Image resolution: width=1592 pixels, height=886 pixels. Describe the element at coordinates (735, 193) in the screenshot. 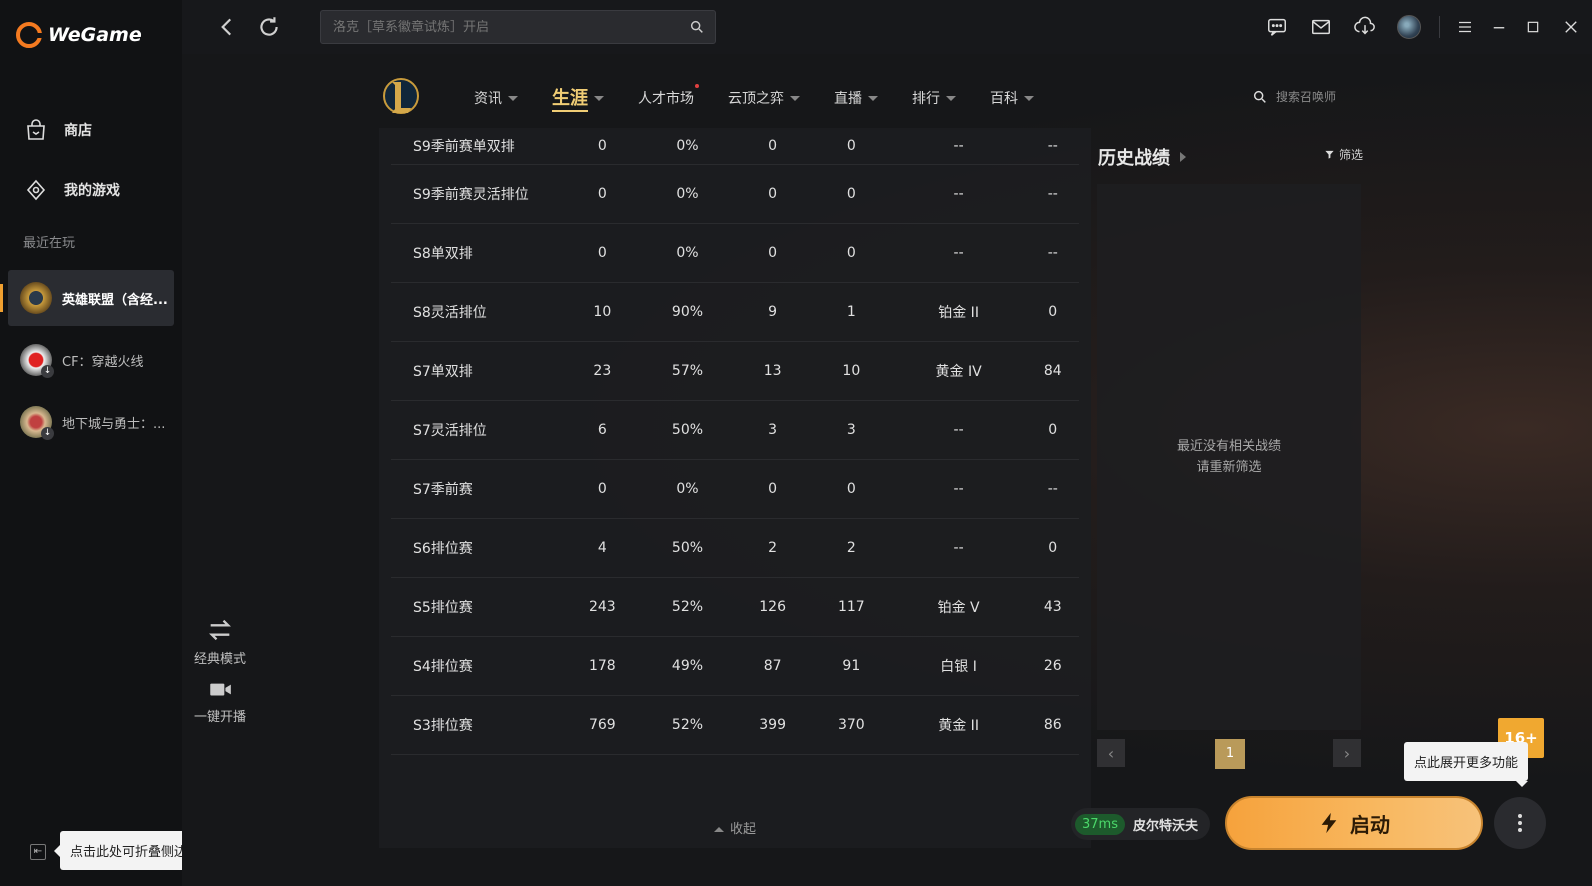

I see `table-row: S9季前赛灵活排位 0 0% 0 0 -- --` at that location.